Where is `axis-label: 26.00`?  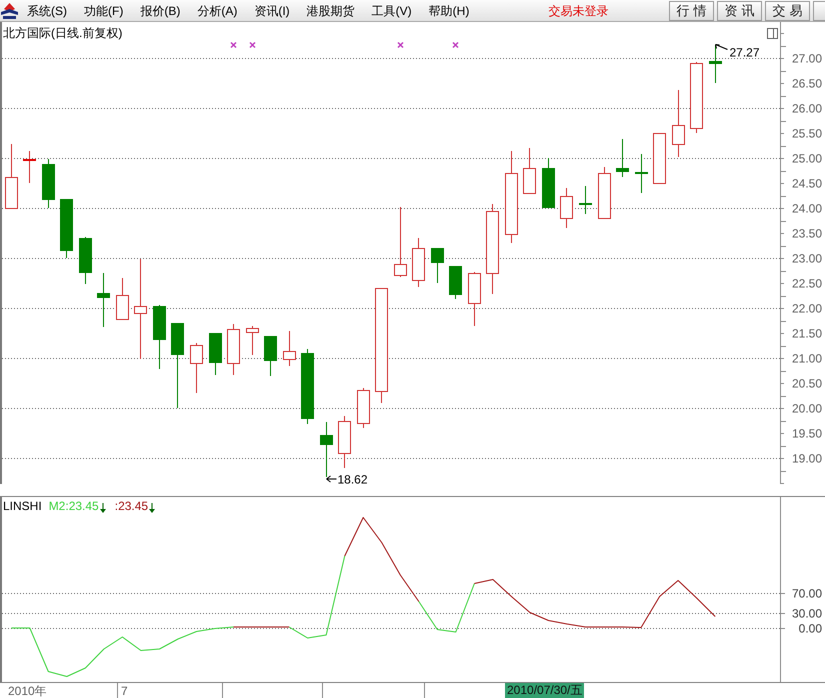 axis-label: 26.00 is located at coordinates (807, 109).